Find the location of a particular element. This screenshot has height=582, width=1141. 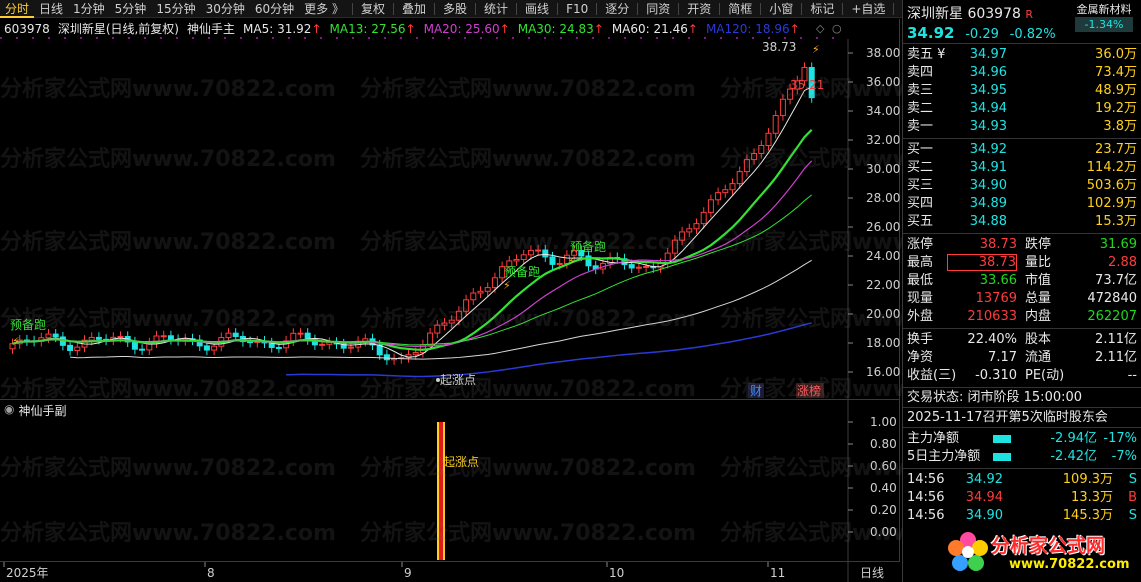

ask-row-volume: 73.4万 is located at coordinates (1116, 72).